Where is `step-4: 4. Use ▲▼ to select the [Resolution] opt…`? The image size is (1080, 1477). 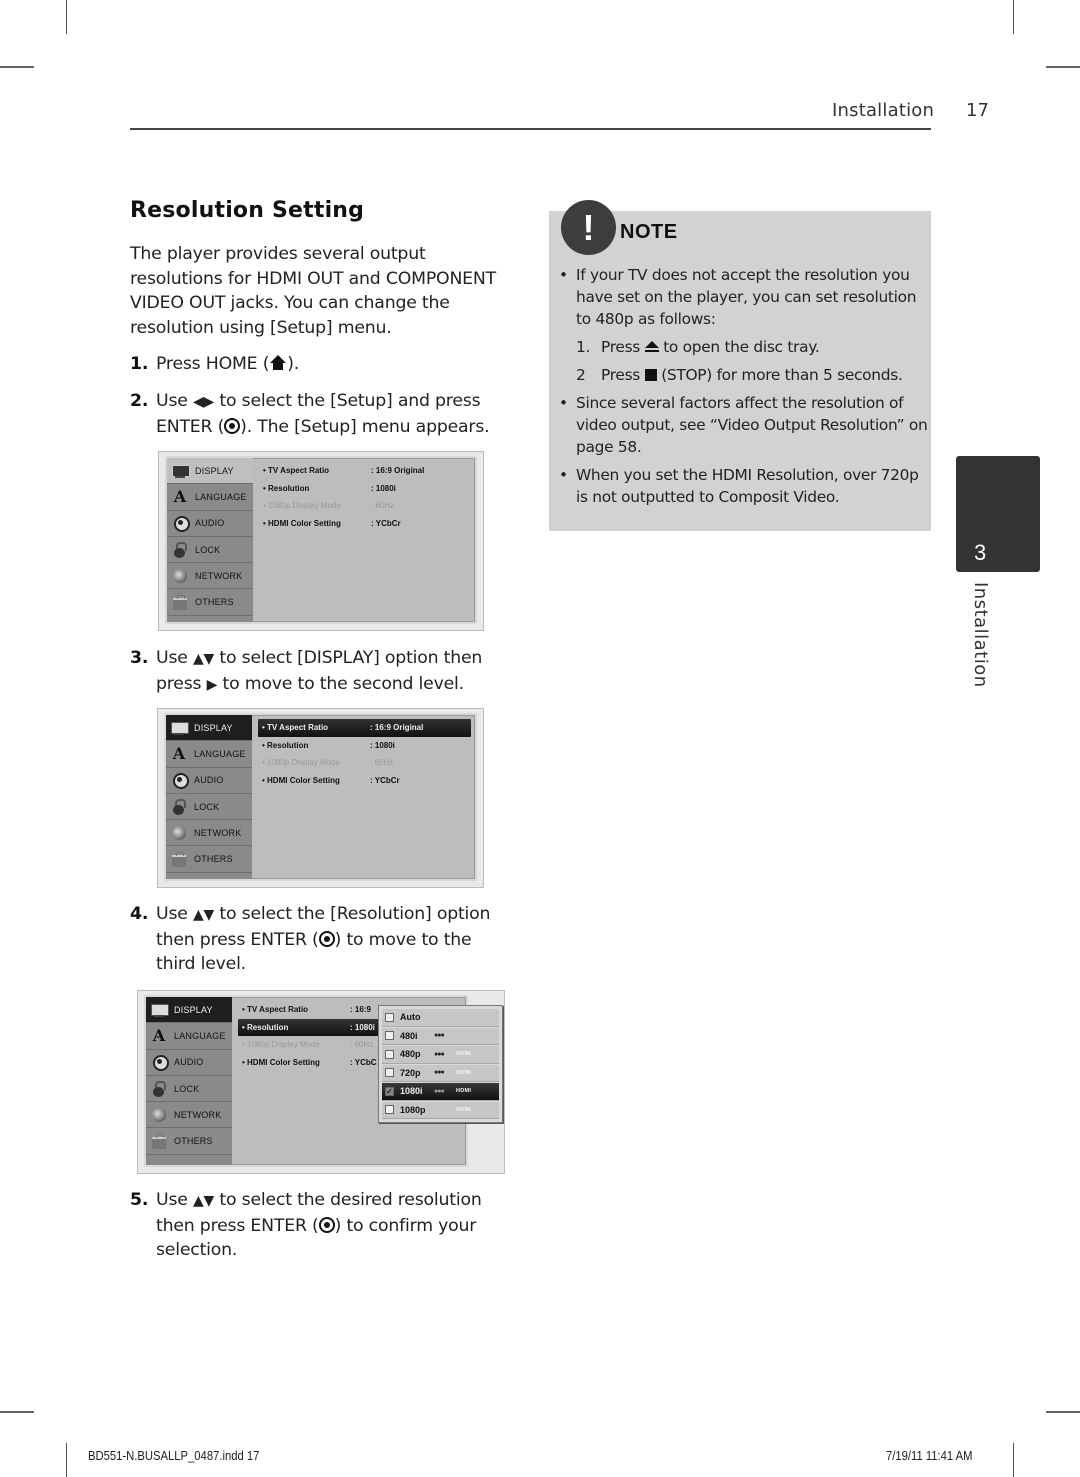
step-4: 4. Use ▲▼ to select the [Resolution] opt… is located at coordinates (320, 939).